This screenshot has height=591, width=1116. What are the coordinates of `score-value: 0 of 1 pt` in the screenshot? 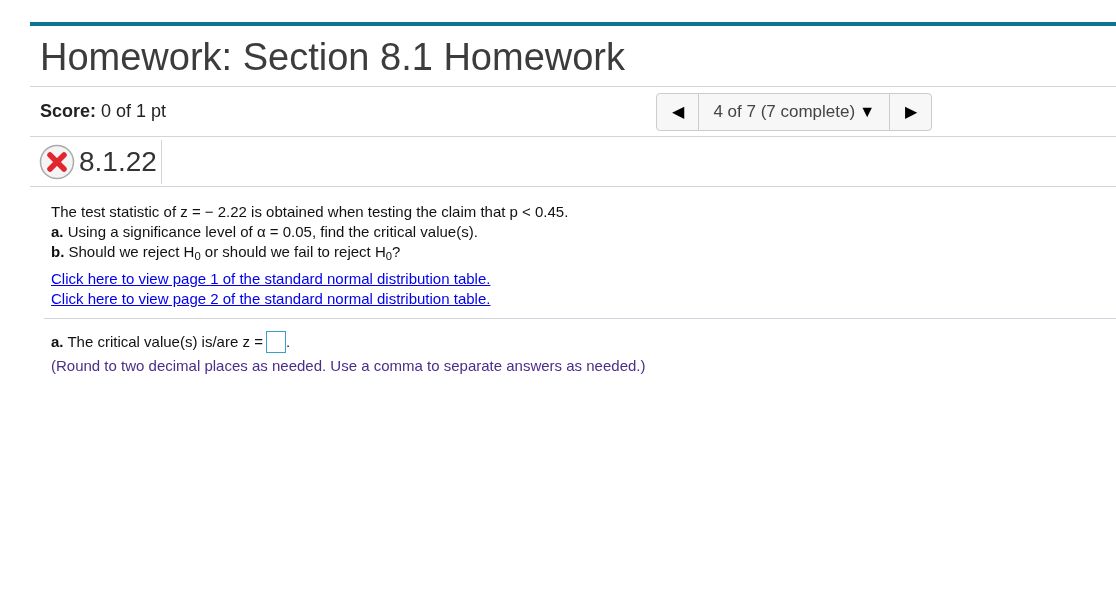 It's located at (134, 111).